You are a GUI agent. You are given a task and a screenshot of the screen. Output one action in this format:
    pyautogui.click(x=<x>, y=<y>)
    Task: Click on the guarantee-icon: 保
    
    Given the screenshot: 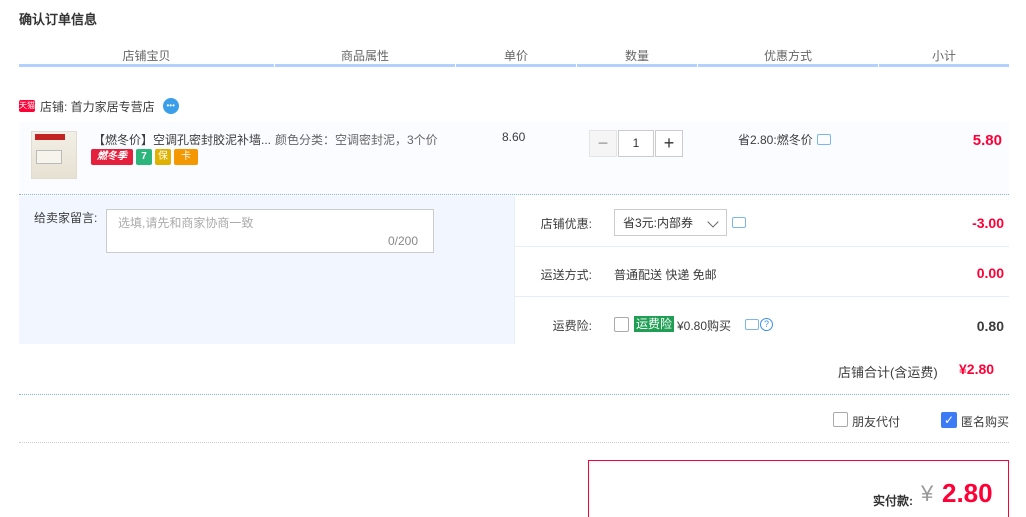 What is the action you would take?
    pyautogui.click(x=163, y=157)
    